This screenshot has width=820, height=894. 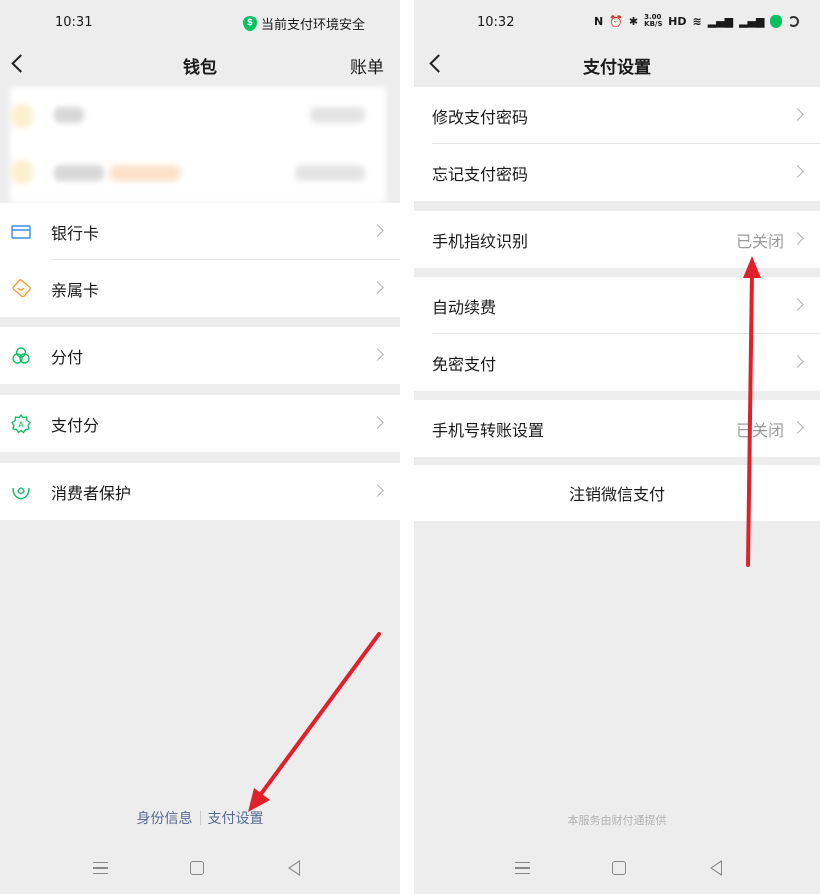 What do you see at coordinates (617, 115) in the screenshot?
I see `change-password-item: 修改支付密码` at bounding box center [617, 115].